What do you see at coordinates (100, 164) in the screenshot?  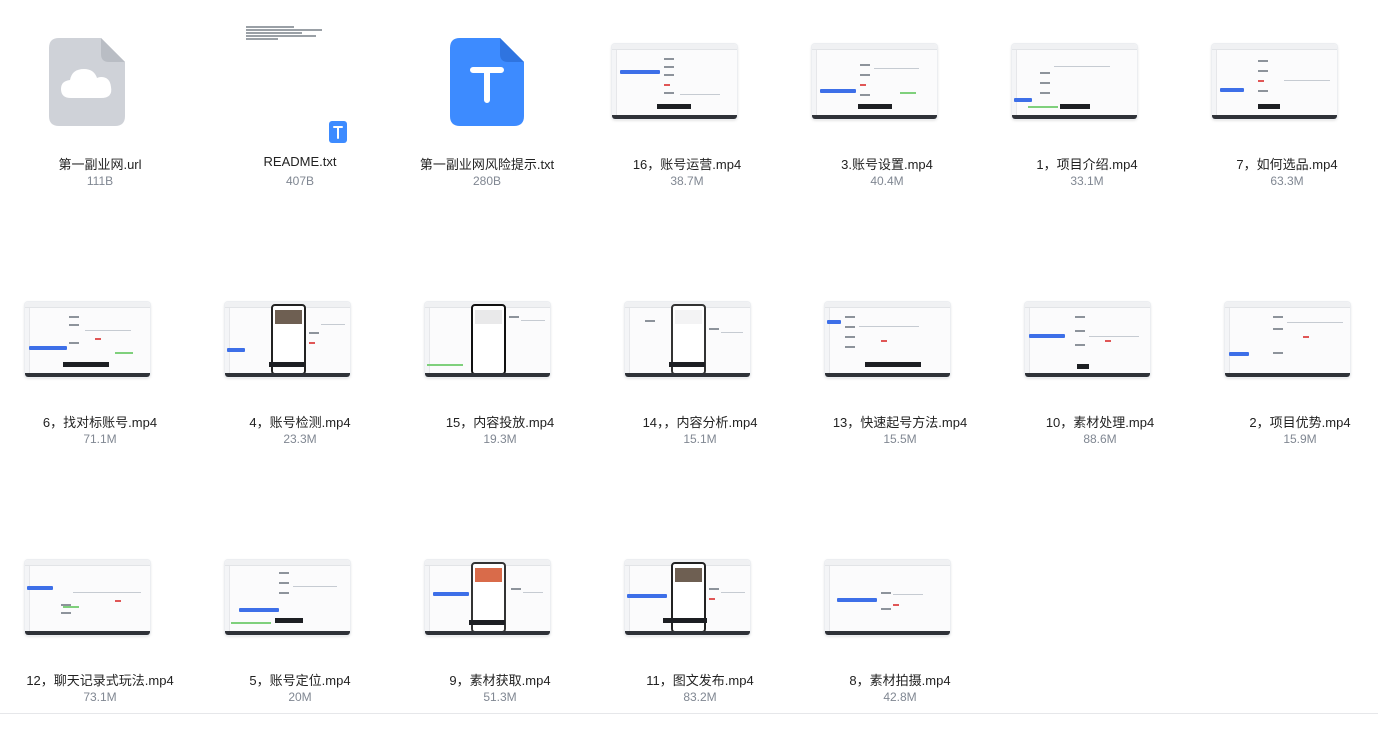 I see `file-name: 第一副业网.url` at bounding box center [100, 164].